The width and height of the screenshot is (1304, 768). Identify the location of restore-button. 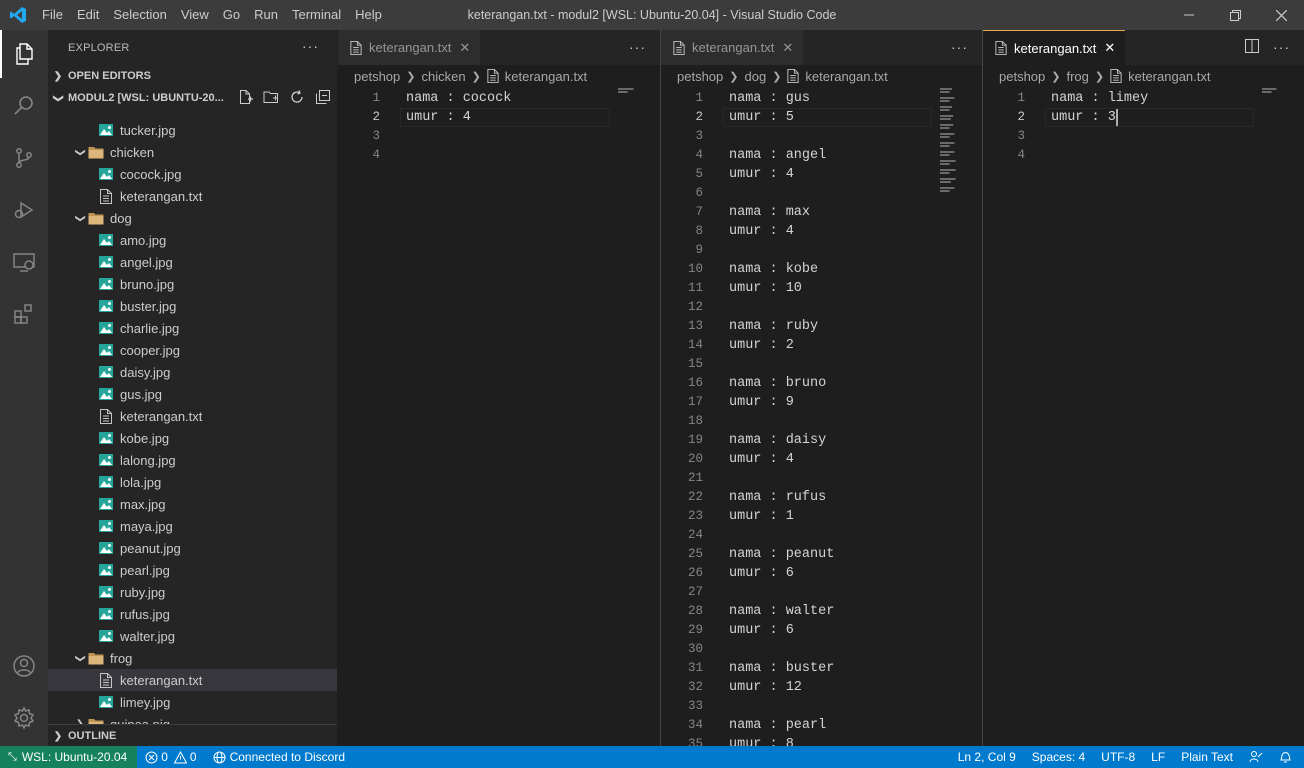
(1235, 15).